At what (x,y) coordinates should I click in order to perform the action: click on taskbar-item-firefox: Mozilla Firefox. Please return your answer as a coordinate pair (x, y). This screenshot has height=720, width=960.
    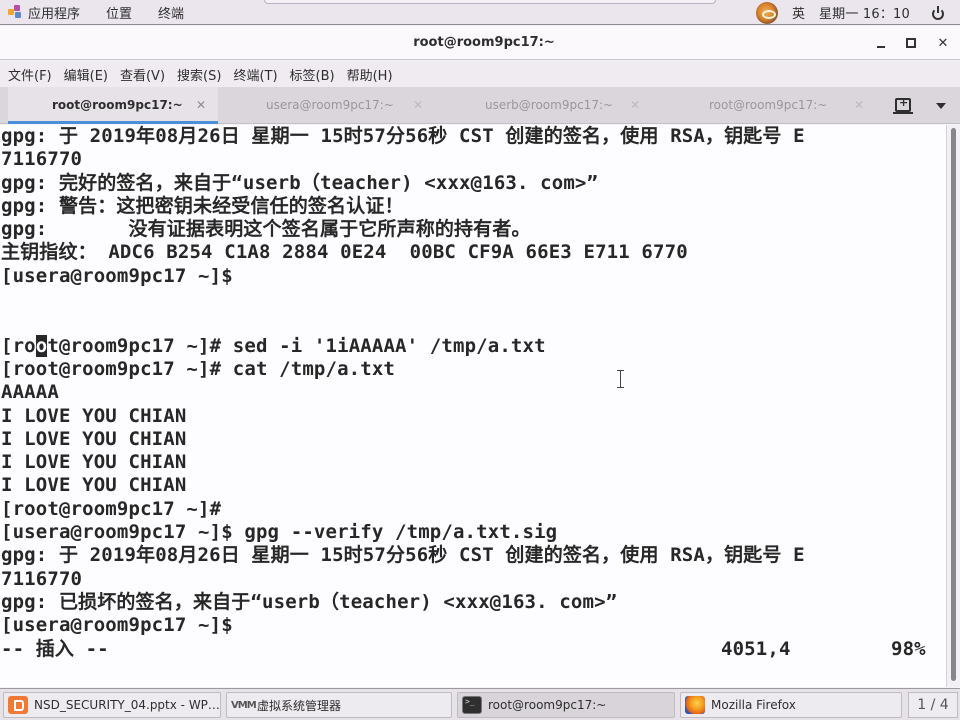
    Looking at the image, I should click on (791, 705).